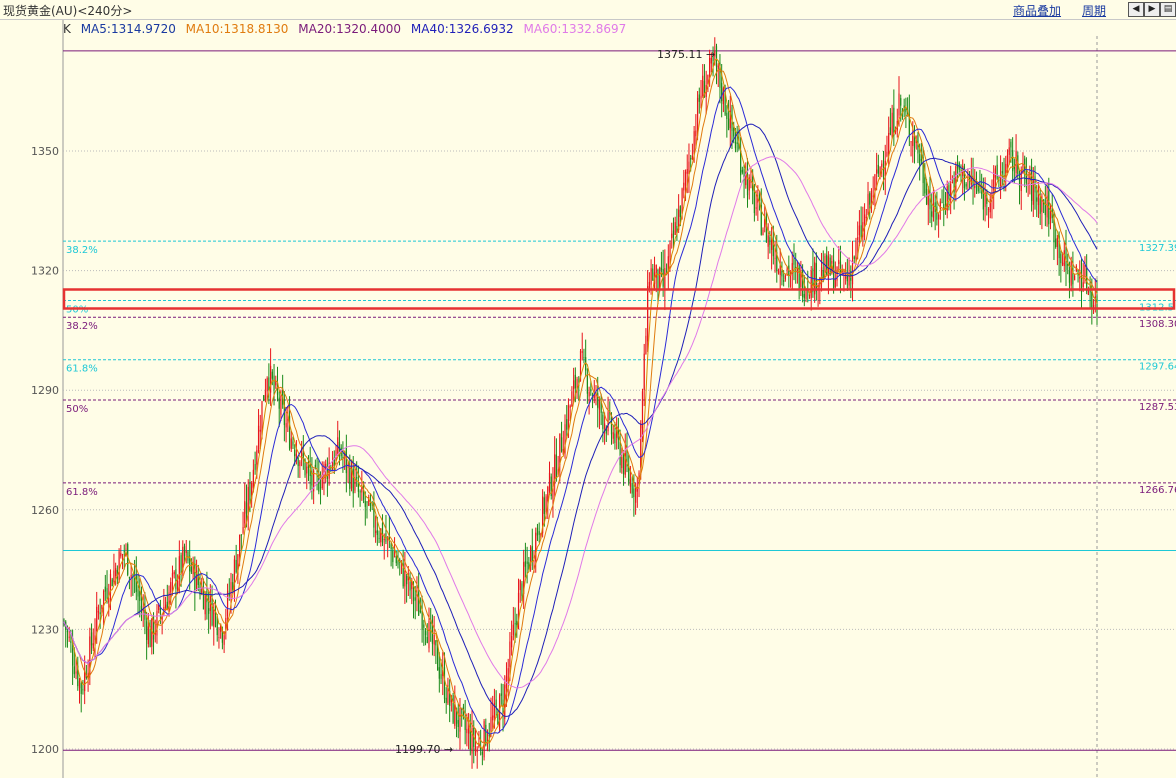 Image resolution: width=1176 pixels, height=778 pixels. Describe the element at coordinates (82, 369) in the screenshot. I see `fib-level-label: 61.8%` at that location.